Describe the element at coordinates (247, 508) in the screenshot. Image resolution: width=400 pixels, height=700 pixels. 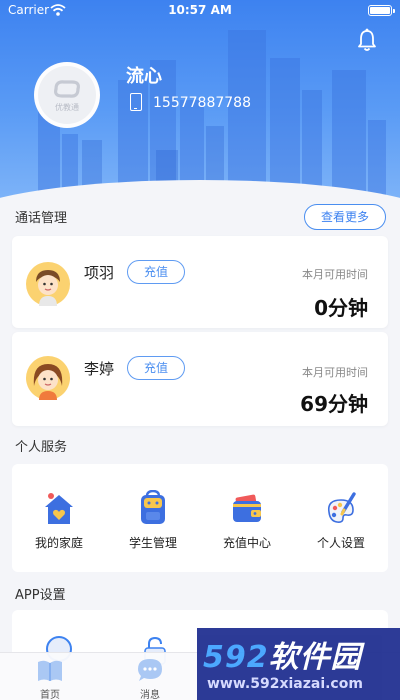
I see `wallet-icon` at that location.